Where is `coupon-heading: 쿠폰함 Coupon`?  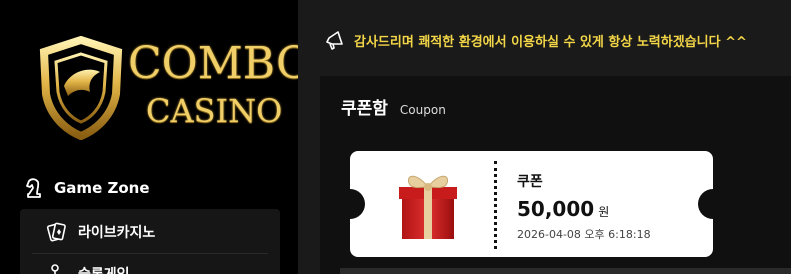 coupon-heading: 쿠폰함 Coupon is located at coordinates (393, 106).